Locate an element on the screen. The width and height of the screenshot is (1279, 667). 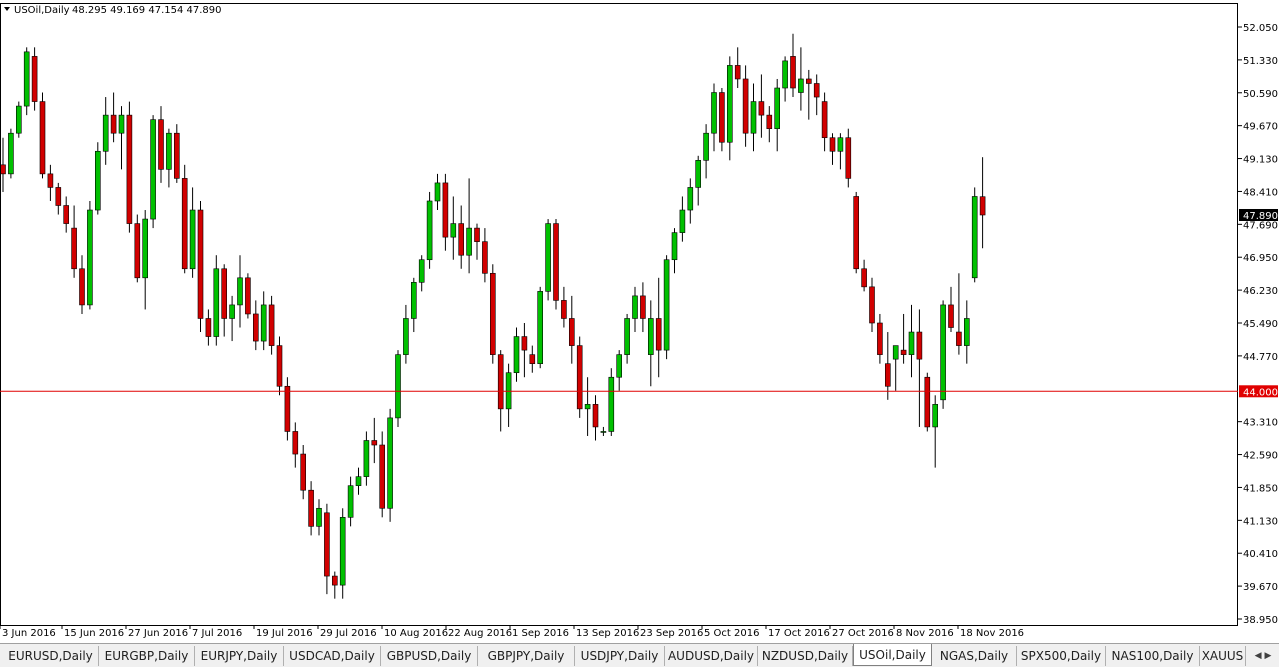
tab-eurgbp-daily: EURGBP,Daily is located at coordinates (147, 656).